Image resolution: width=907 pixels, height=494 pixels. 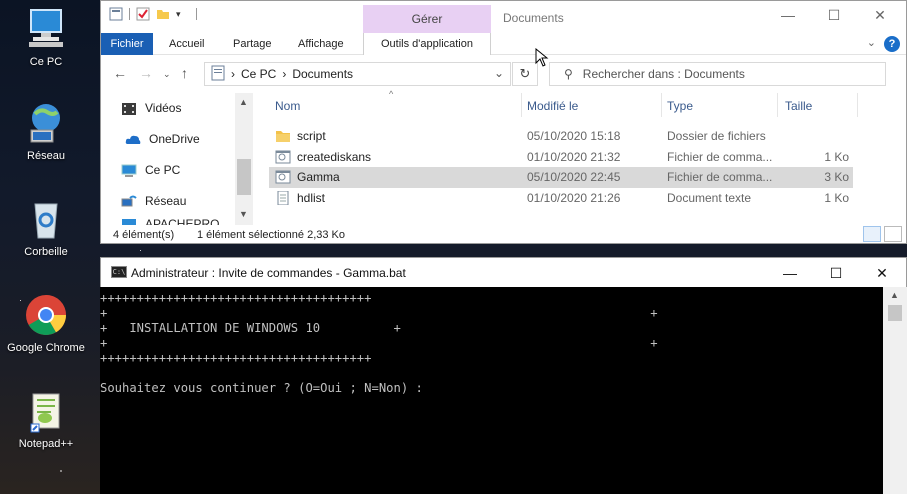 What do you see at coordinates (893, 234) in the screenshot?
I see `large-icons-view-icon` at bounding box center [893, 234].